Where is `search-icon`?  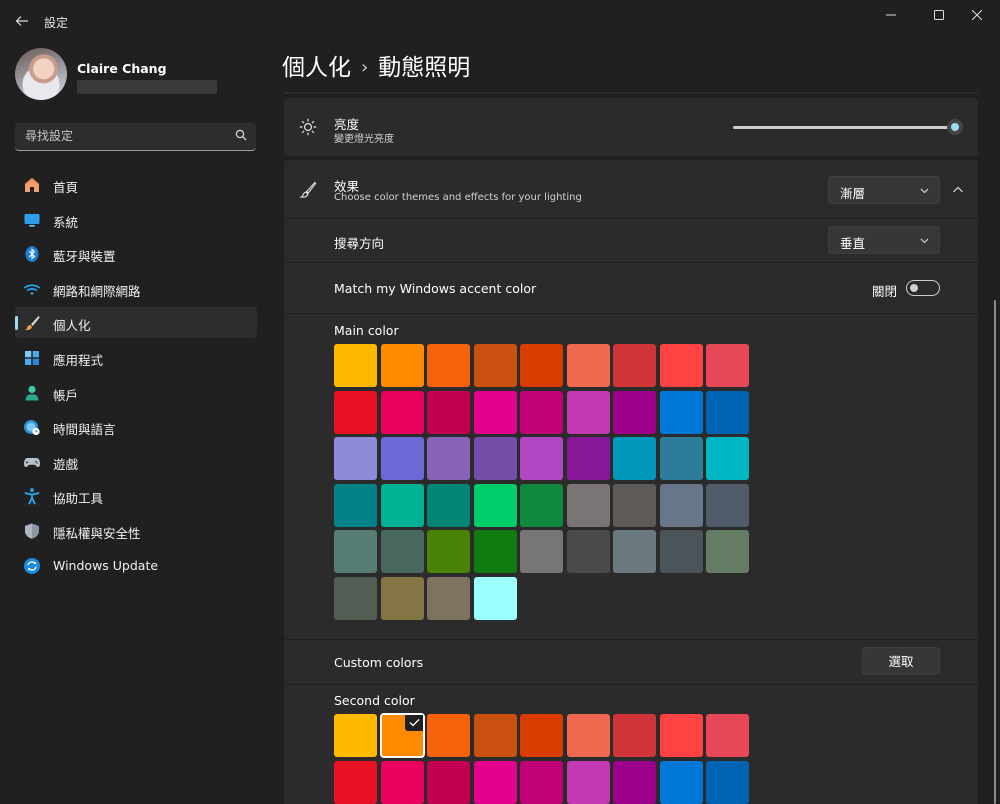 search-icon is located at coordinates (241, 135).